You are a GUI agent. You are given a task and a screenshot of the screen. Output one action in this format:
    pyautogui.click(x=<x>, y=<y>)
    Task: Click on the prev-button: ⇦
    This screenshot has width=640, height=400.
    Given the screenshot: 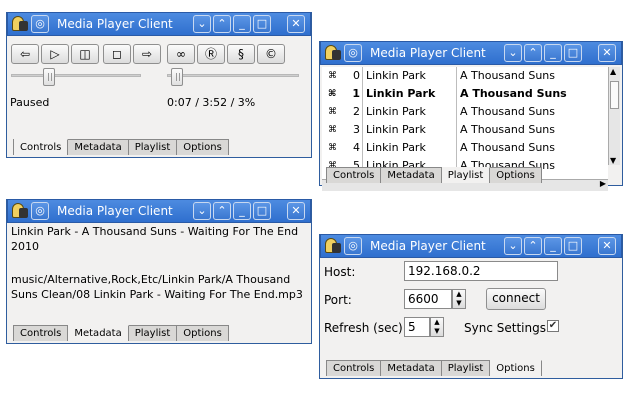 What is the action you would take?
    pyautogui.click(x=25, y=54)
    